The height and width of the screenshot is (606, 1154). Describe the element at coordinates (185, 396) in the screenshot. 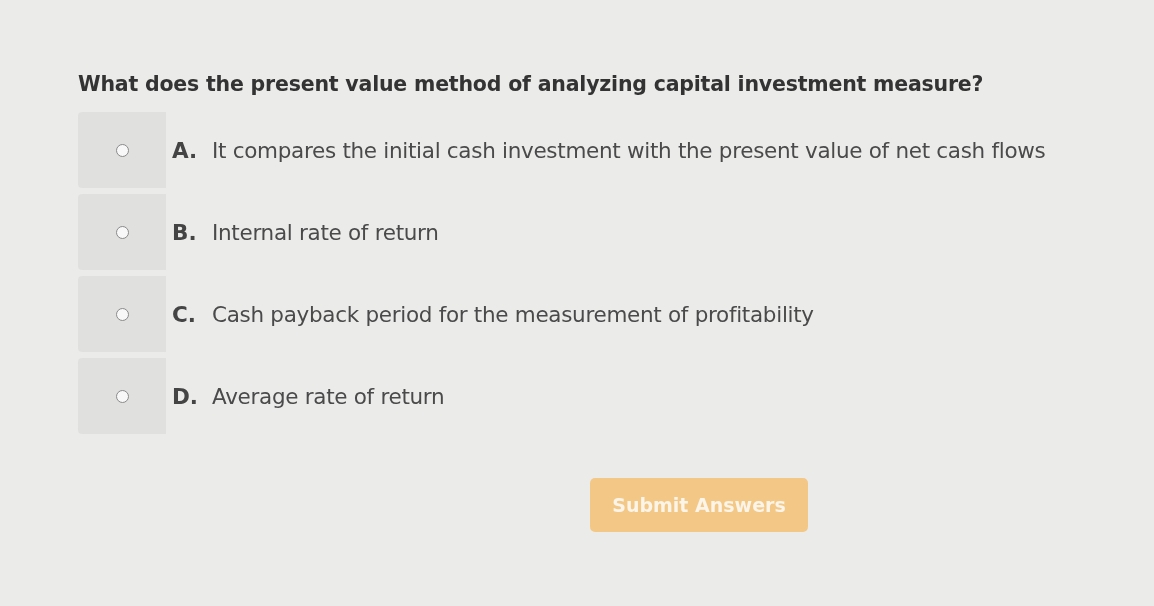

I see `option-letter: D.` at that location.